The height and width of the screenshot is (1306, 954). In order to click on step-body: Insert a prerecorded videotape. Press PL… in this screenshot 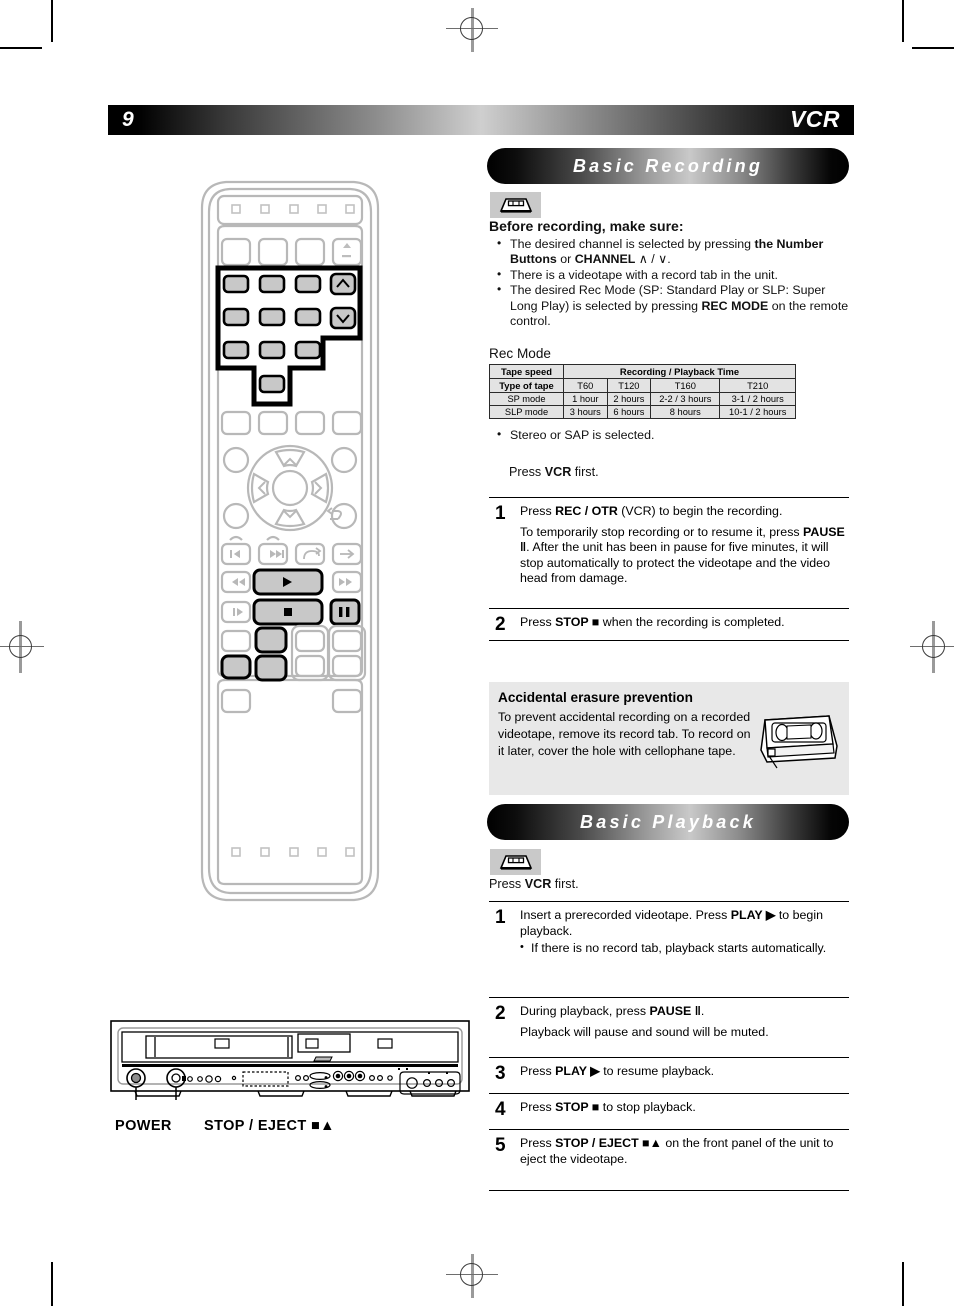, I will do `click(684, 932)`.